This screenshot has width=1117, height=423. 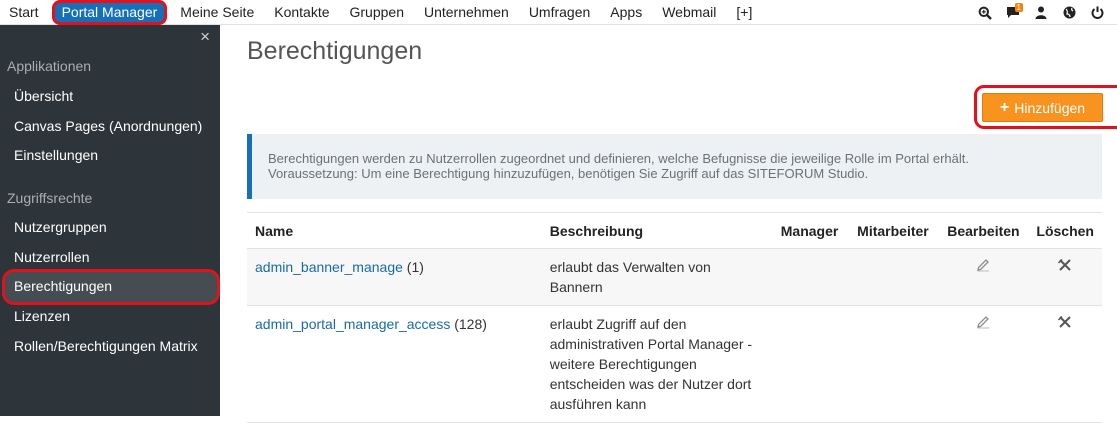 What do you see at coordinates (626, 12) in the screenshot?
I see `nav-item-apps: Apps` at bounding box center [626, 12].